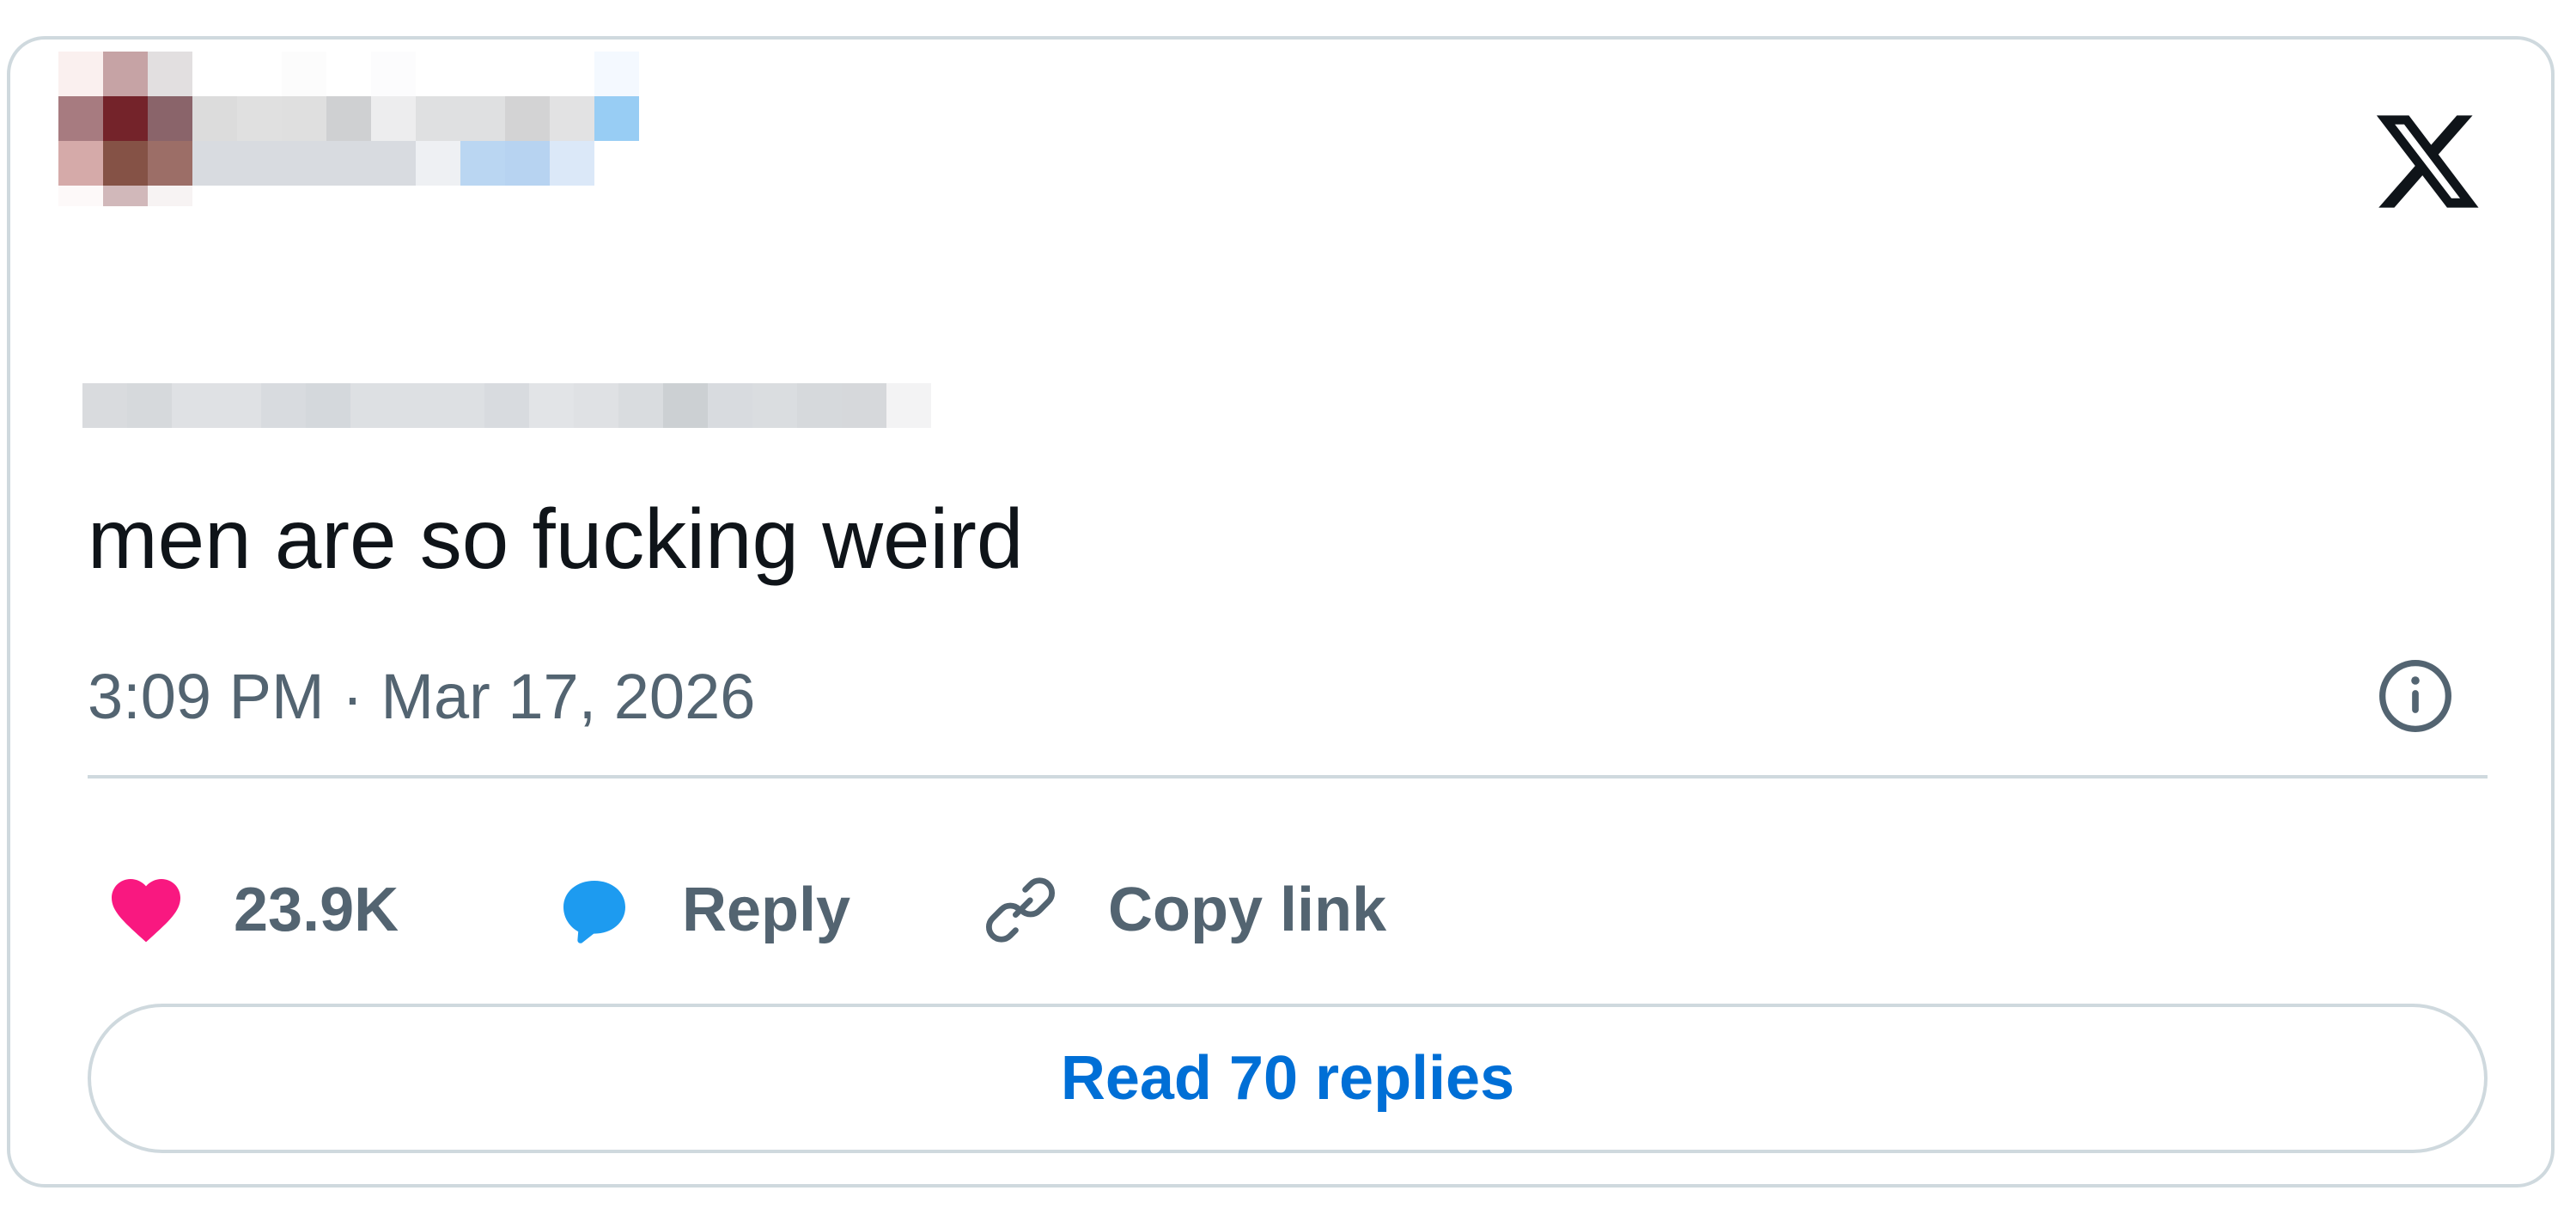  I want to click on pixelated-avatar-and-name, so click(348, 129).